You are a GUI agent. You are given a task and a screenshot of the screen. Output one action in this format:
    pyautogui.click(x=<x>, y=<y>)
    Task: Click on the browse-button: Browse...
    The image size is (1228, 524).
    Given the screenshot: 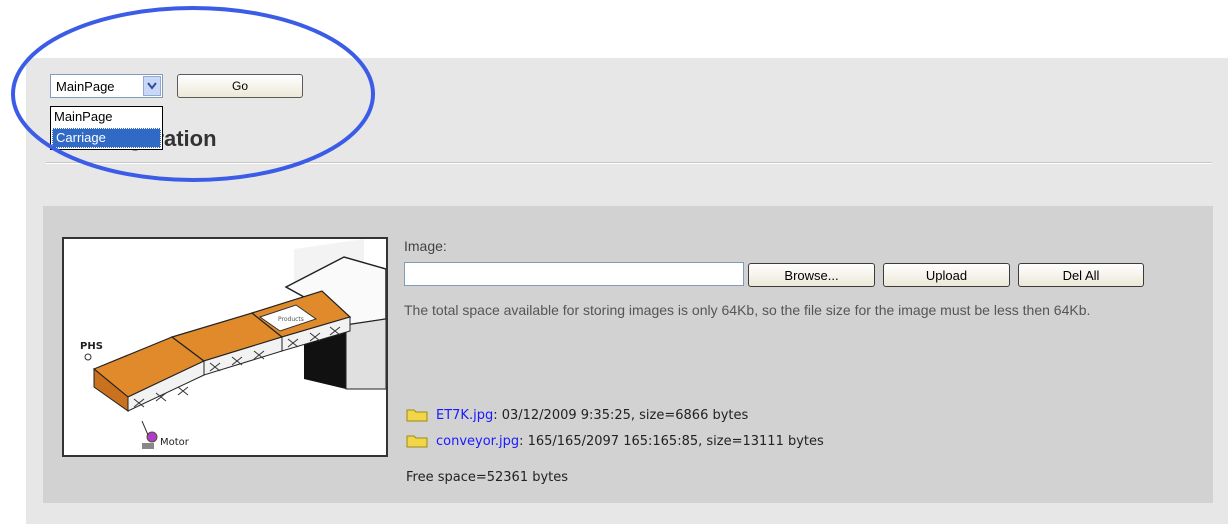 What is the action you would take?
    pyautogui.click(x=811, y=275)
    